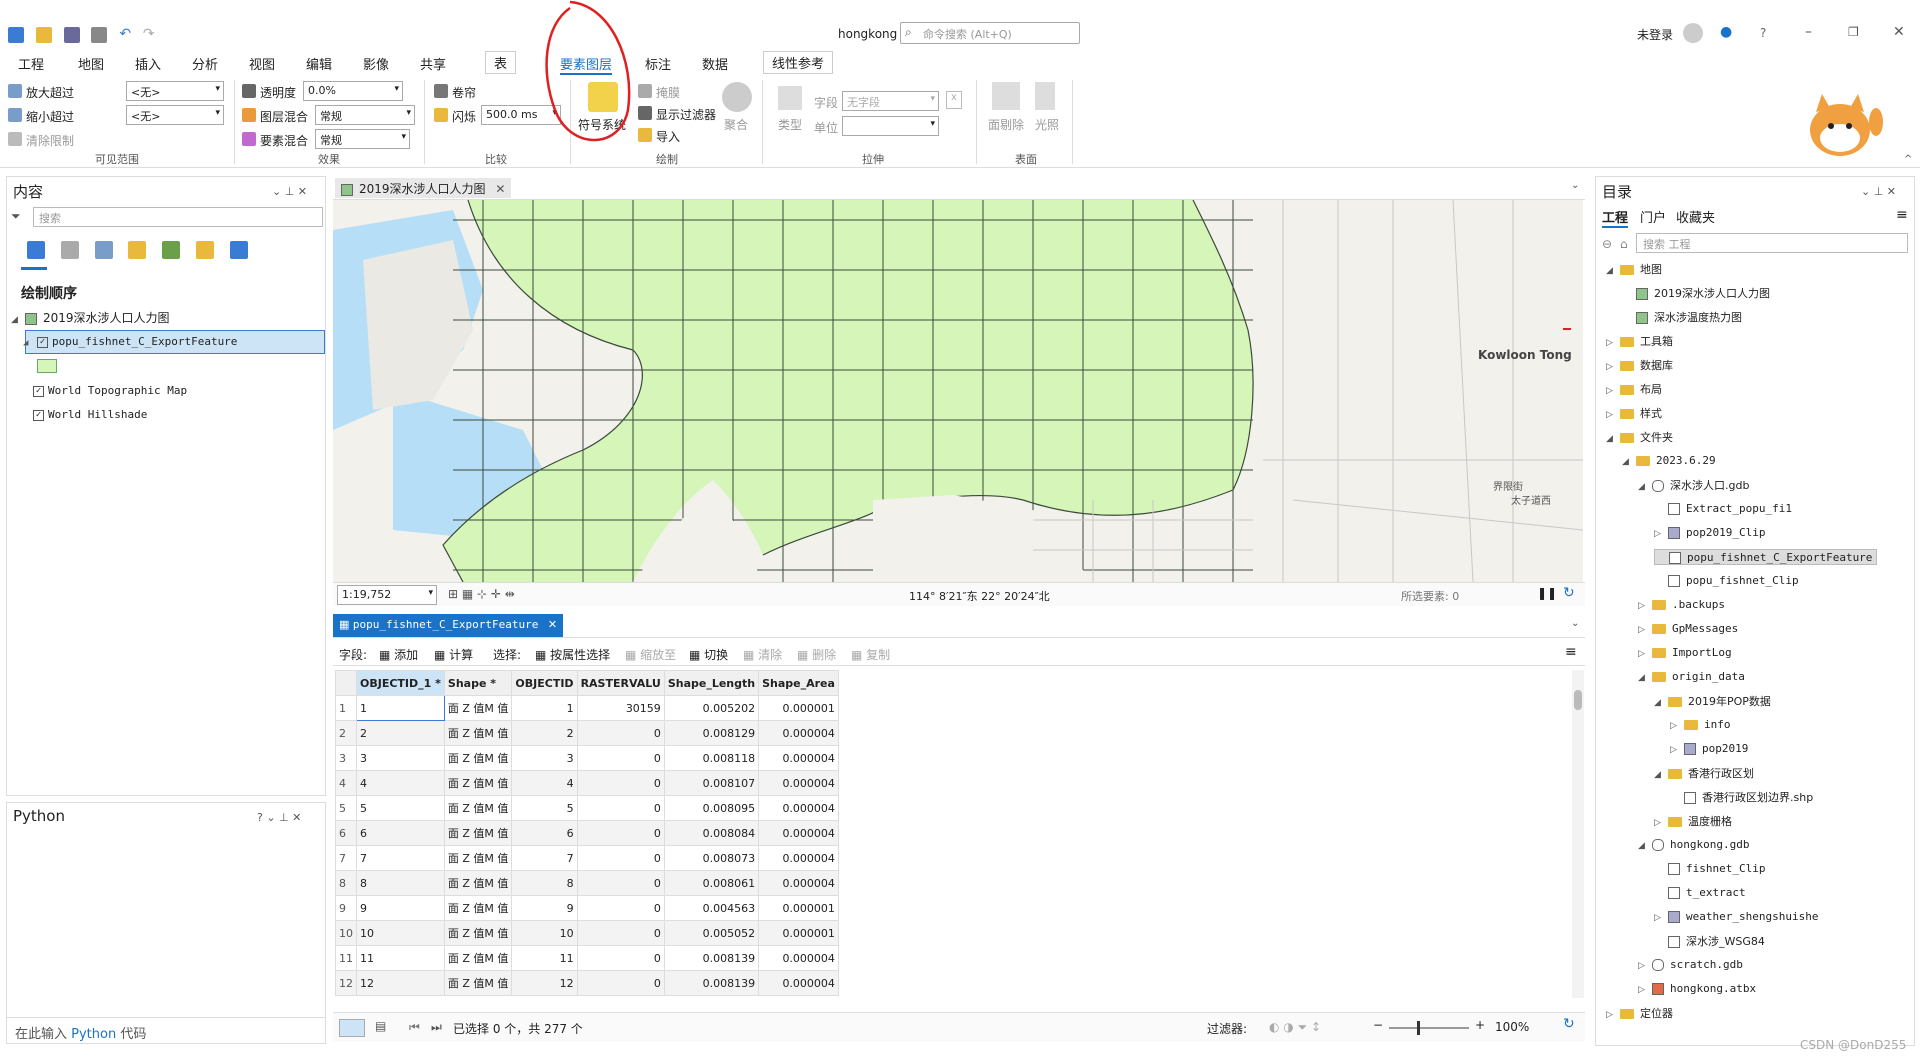  Describe the element at coordinates (1709, 941) in the screenshot. I see `catalog-item: 深水涉_WSG84` at that location.